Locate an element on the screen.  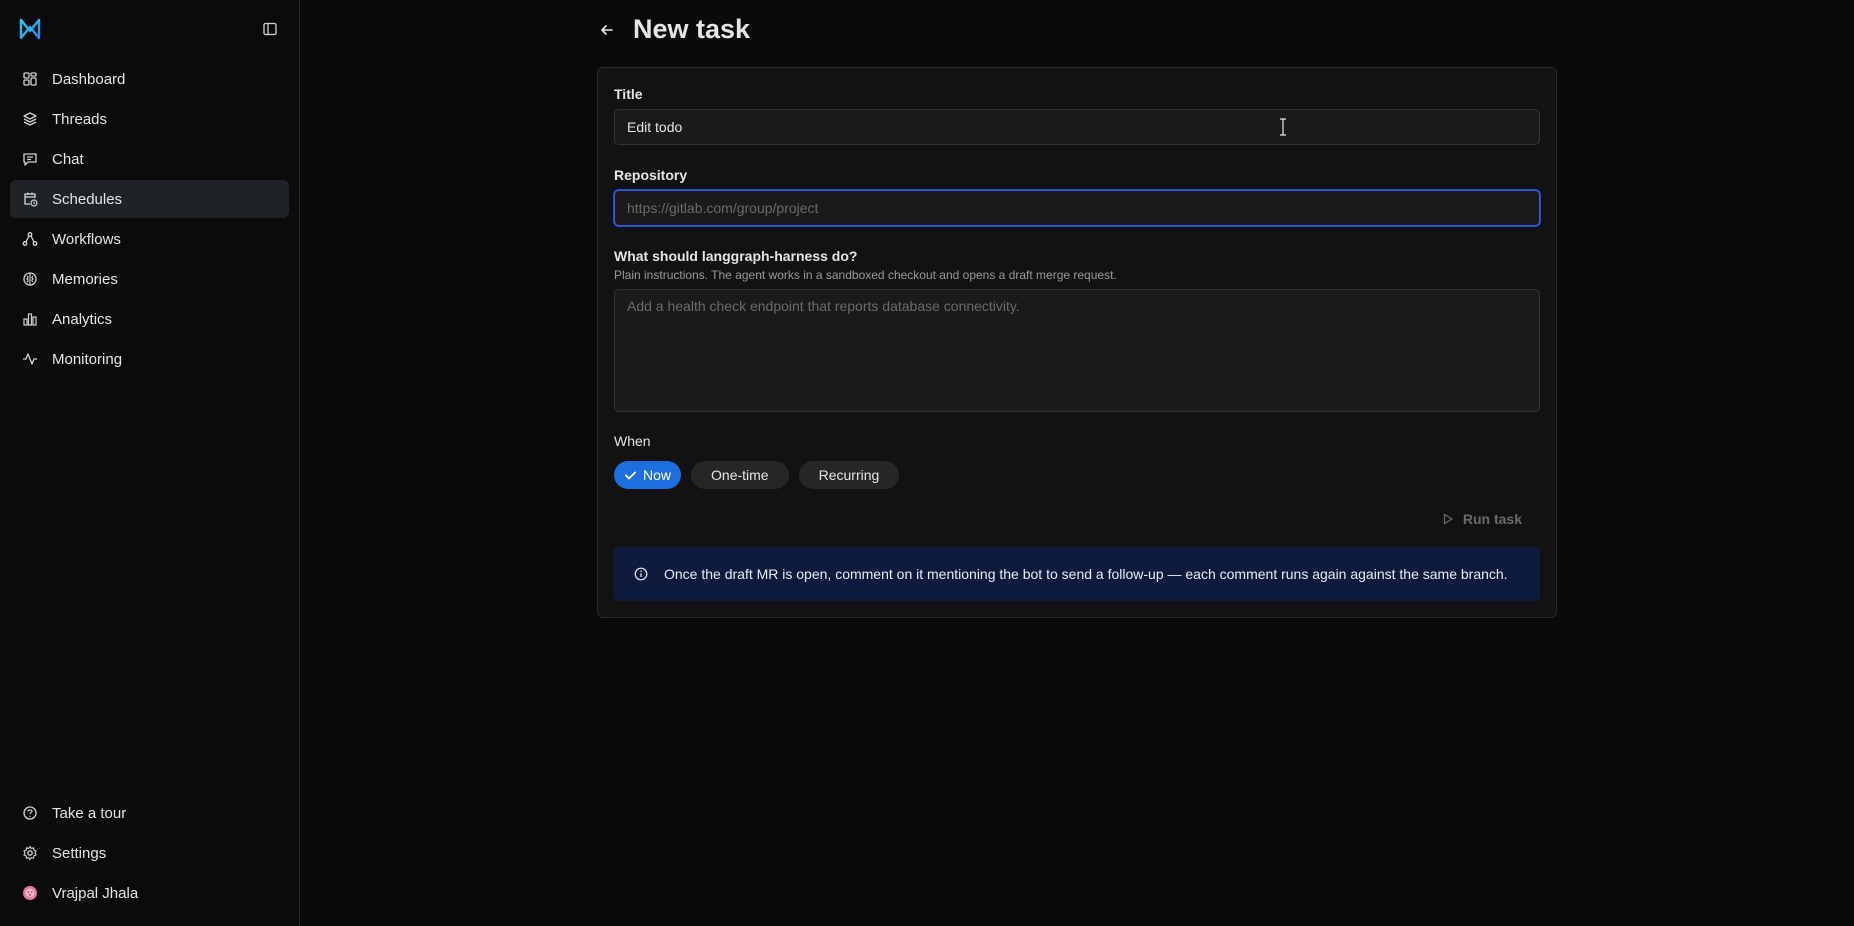
calendar-clock-icon is located at coordinates (31, 199).